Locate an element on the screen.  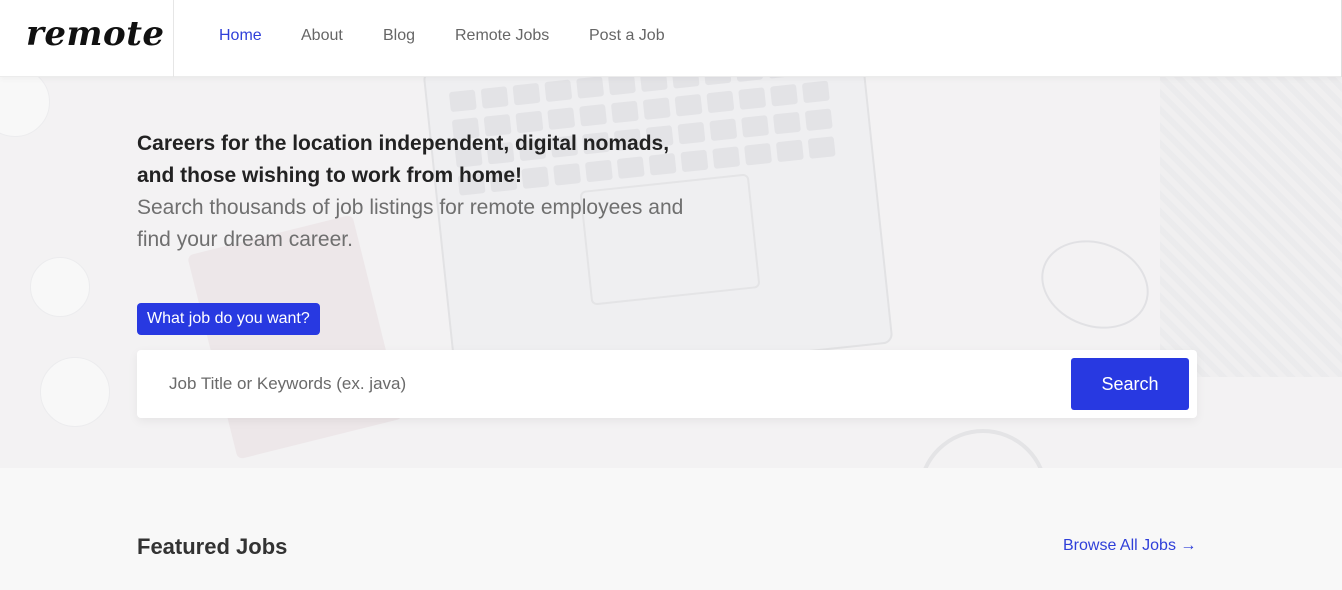
logo-container: remote is located at coordinates (87, 38).